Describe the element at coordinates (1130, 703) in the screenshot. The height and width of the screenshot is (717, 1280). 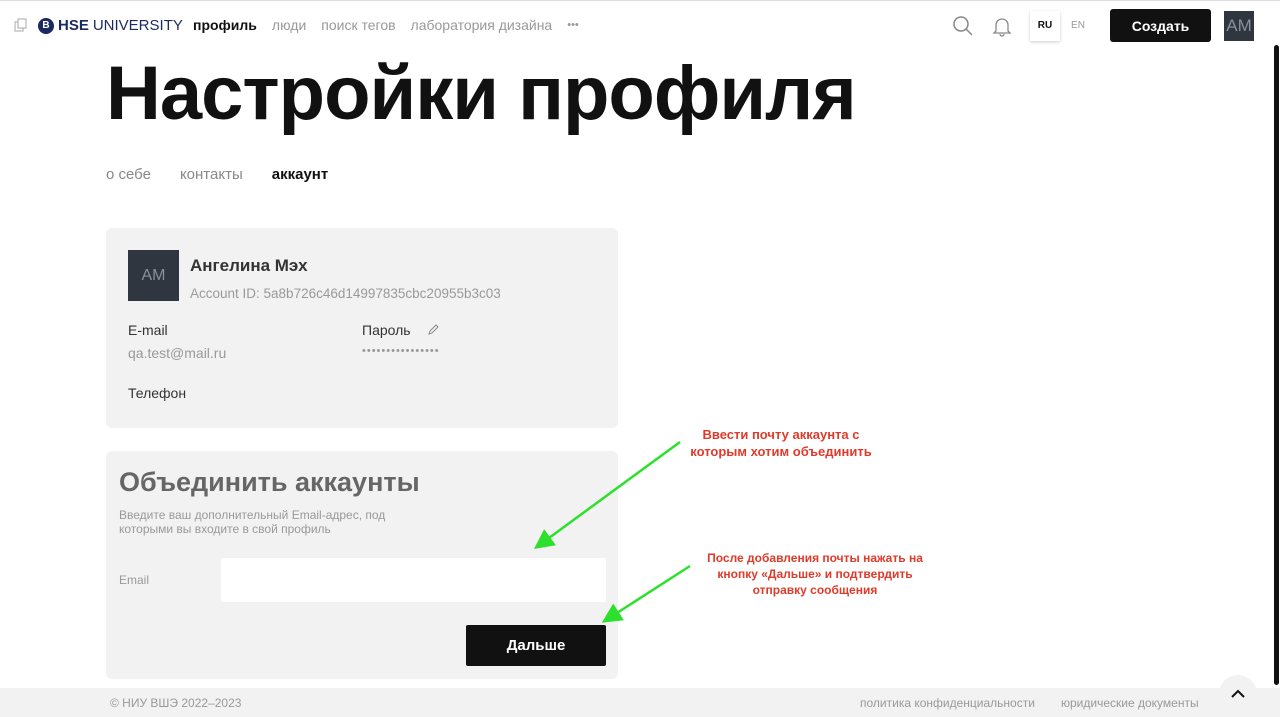
I see `legal-docs-link: юридические документы` at that location.